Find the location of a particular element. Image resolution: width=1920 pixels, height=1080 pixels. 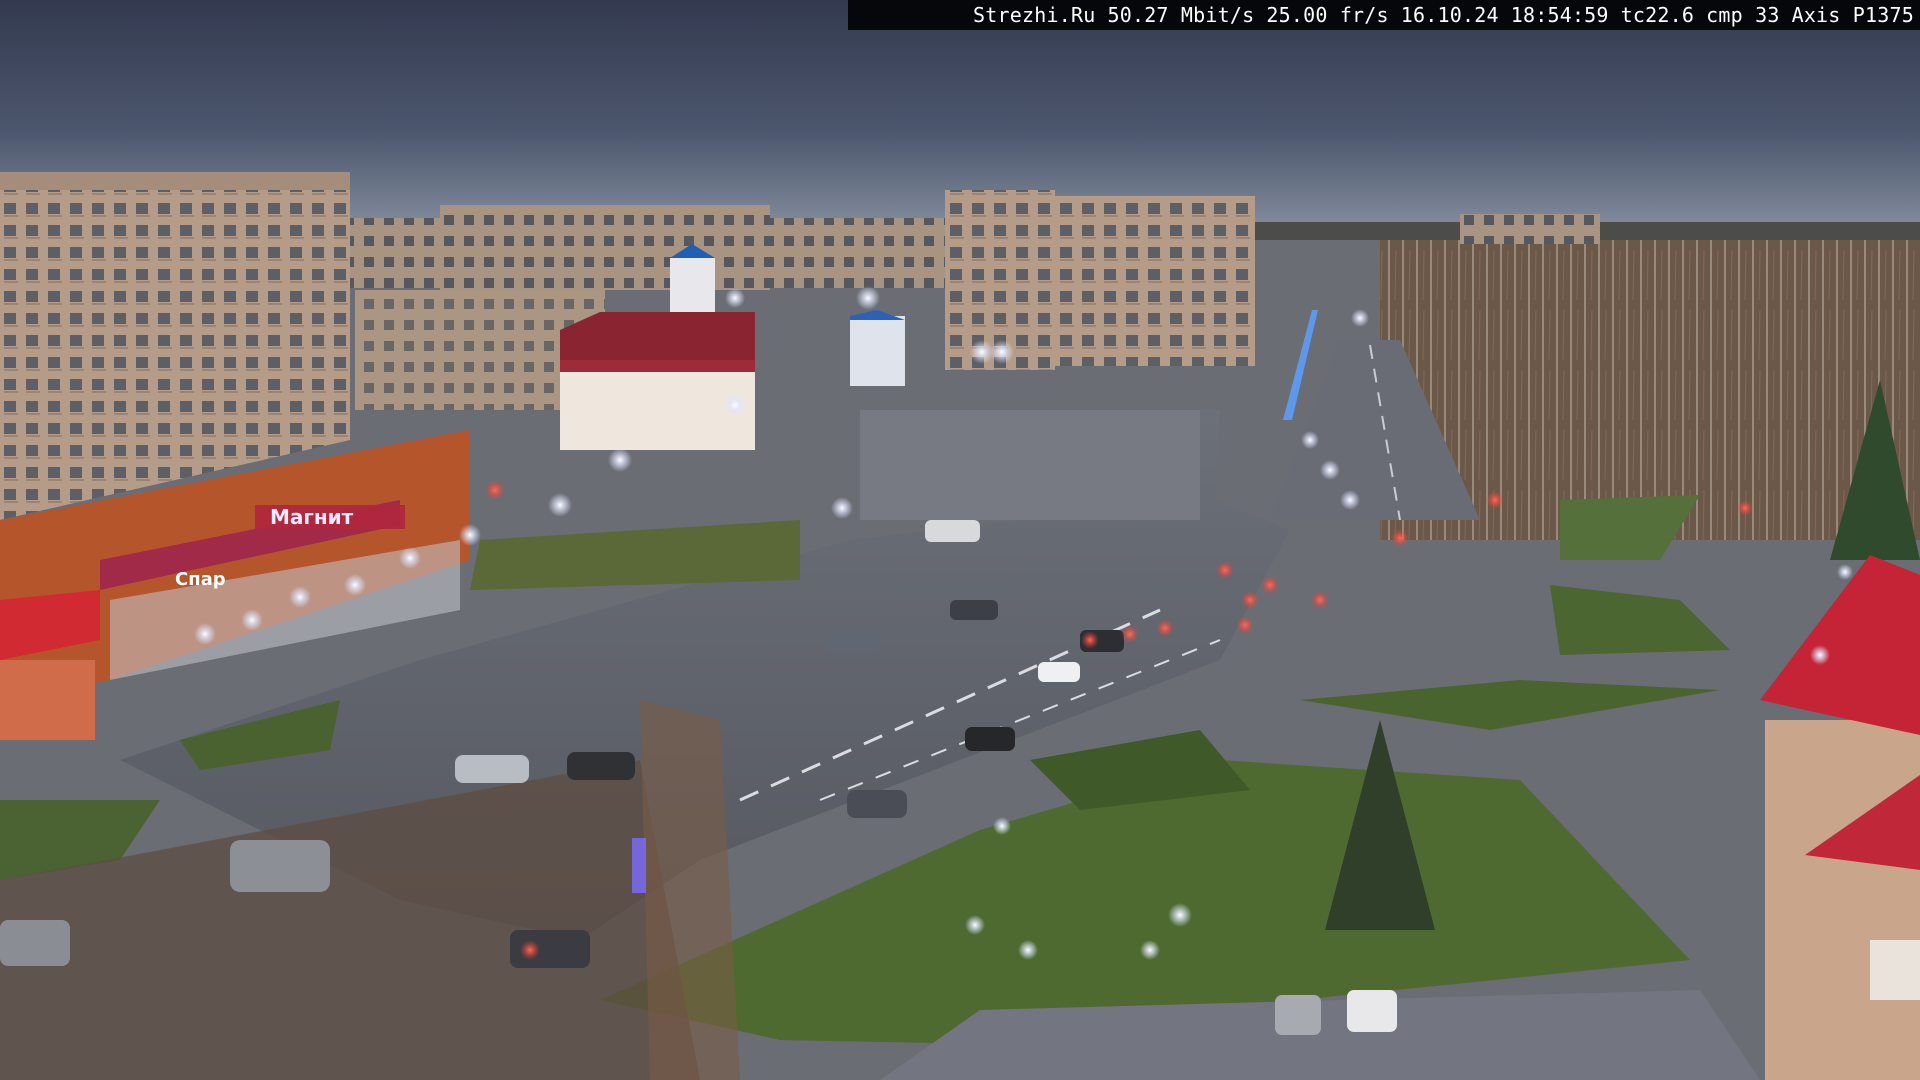

corner-building is located at coordinates (1842, 900).